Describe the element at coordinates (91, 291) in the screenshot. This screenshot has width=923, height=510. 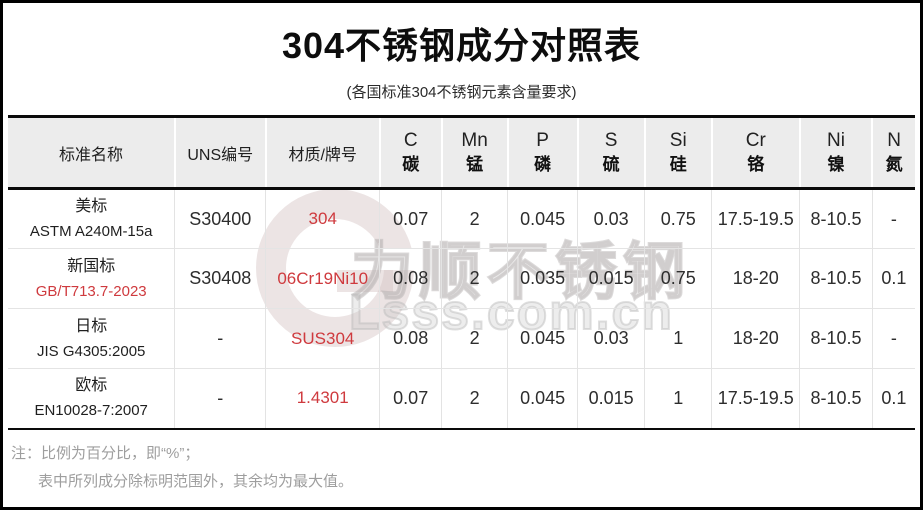
I see `standard-code: GB/T713.7-2023` at that location.